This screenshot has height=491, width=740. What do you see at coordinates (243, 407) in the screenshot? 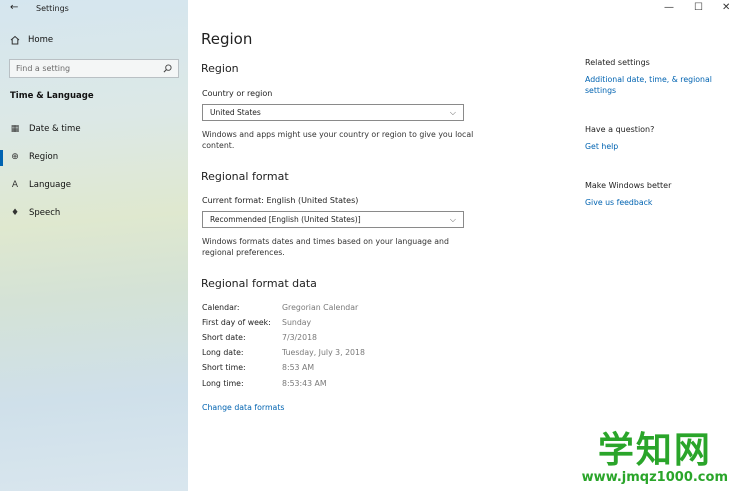
I see `change-data-formats-link: Change data formats` at bounding box center [243, 407].